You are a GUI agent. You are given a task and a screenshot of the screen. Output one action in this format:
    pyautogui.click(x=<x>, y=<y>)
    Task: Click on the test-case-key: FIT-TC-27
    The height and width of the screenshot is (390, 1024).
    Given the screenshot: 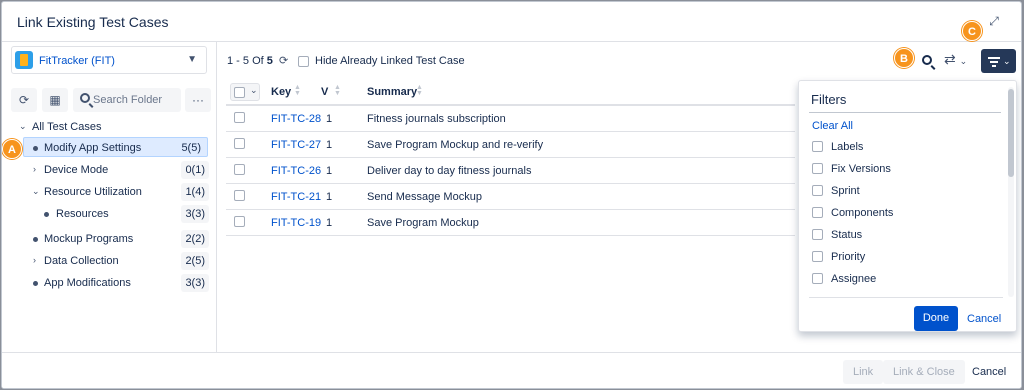 What is the action you would take?
    pyautogui.click(x=296, y=145)
    